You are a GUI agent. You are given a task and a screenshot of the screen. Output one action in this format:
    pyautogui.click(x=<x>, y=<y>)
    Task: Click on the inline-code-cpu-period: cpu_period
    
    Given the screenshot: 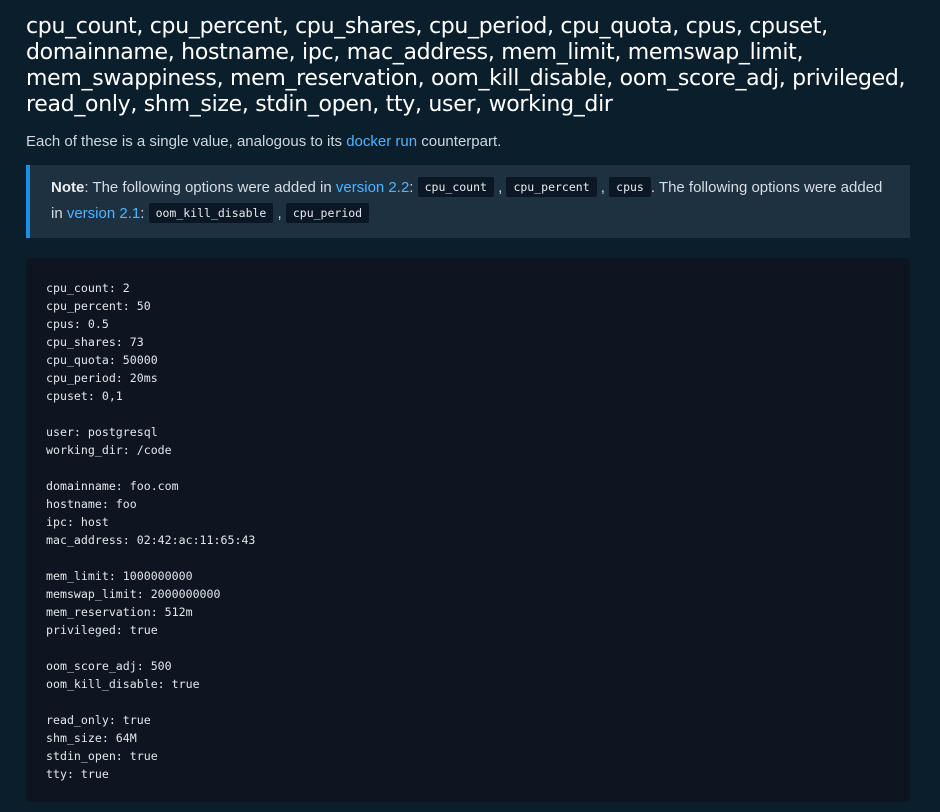 What is the action you would take?
    pyautogui.click(x=327, y=213)
    